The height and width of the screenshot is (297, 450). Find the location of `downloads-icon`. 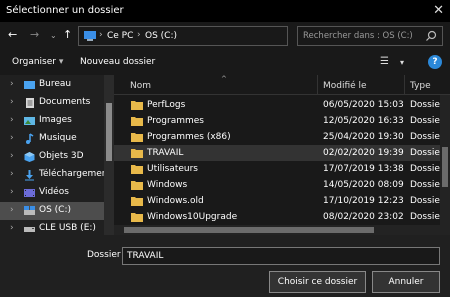

downloads-icon is located at coordinates (29, 175).